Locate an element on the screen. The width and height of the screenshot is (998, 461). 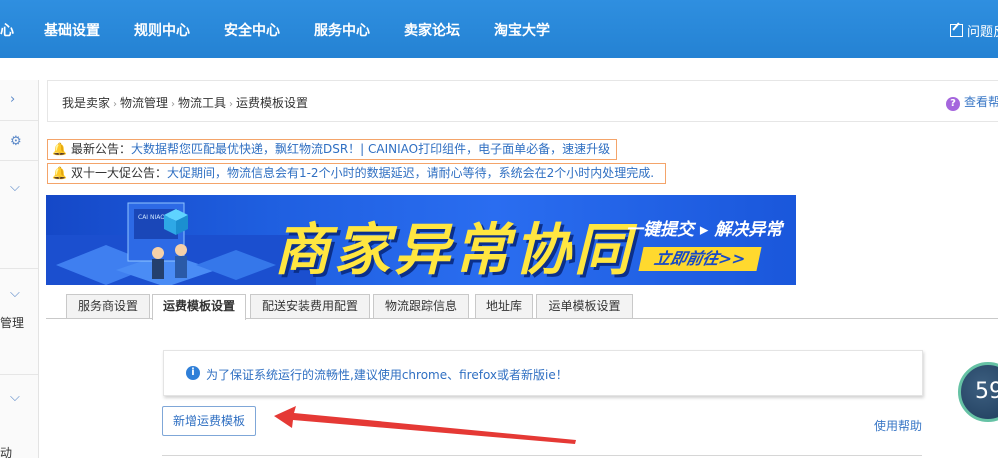
browser-tip-text: 为了保证系统运行的流畅性,建议使用chrome、firefox或者新版ie！ is located at coordinates (387, 375).